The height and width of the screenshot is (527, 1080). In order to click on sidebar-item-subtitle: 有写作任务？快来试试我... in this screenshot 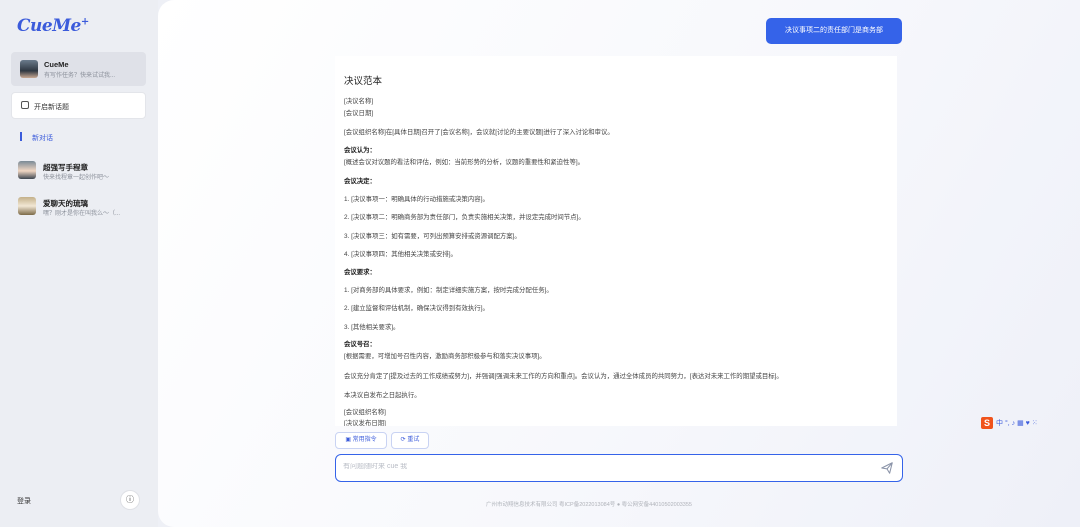, I will do `click(80, 76)`.